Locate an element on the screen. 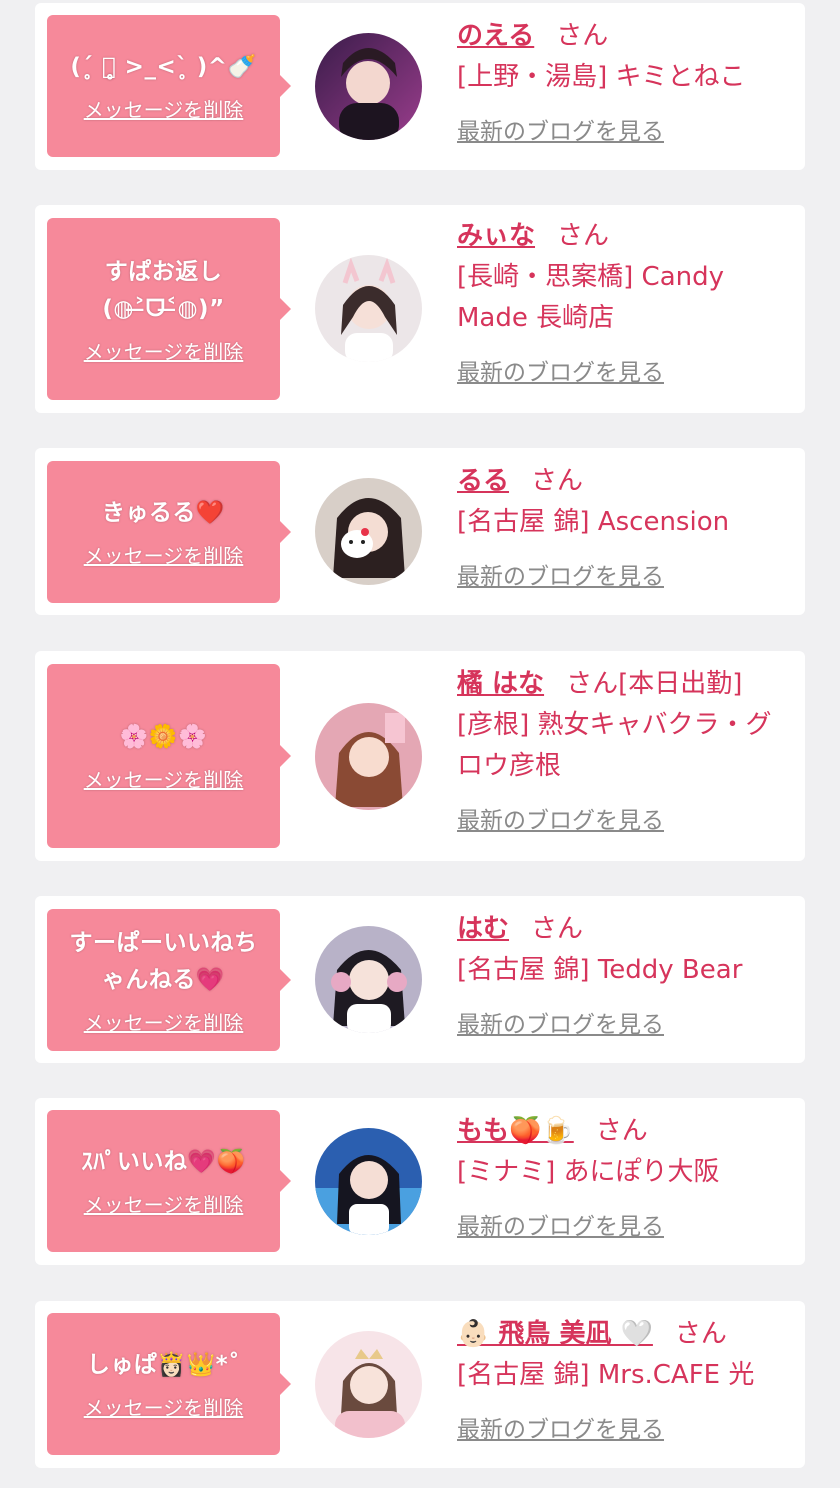 The image size is (840, 1488). user-info: のえる さん [上野・湯島] キミとねこ 最新のブログを見る is located at coordinates (627, 82).